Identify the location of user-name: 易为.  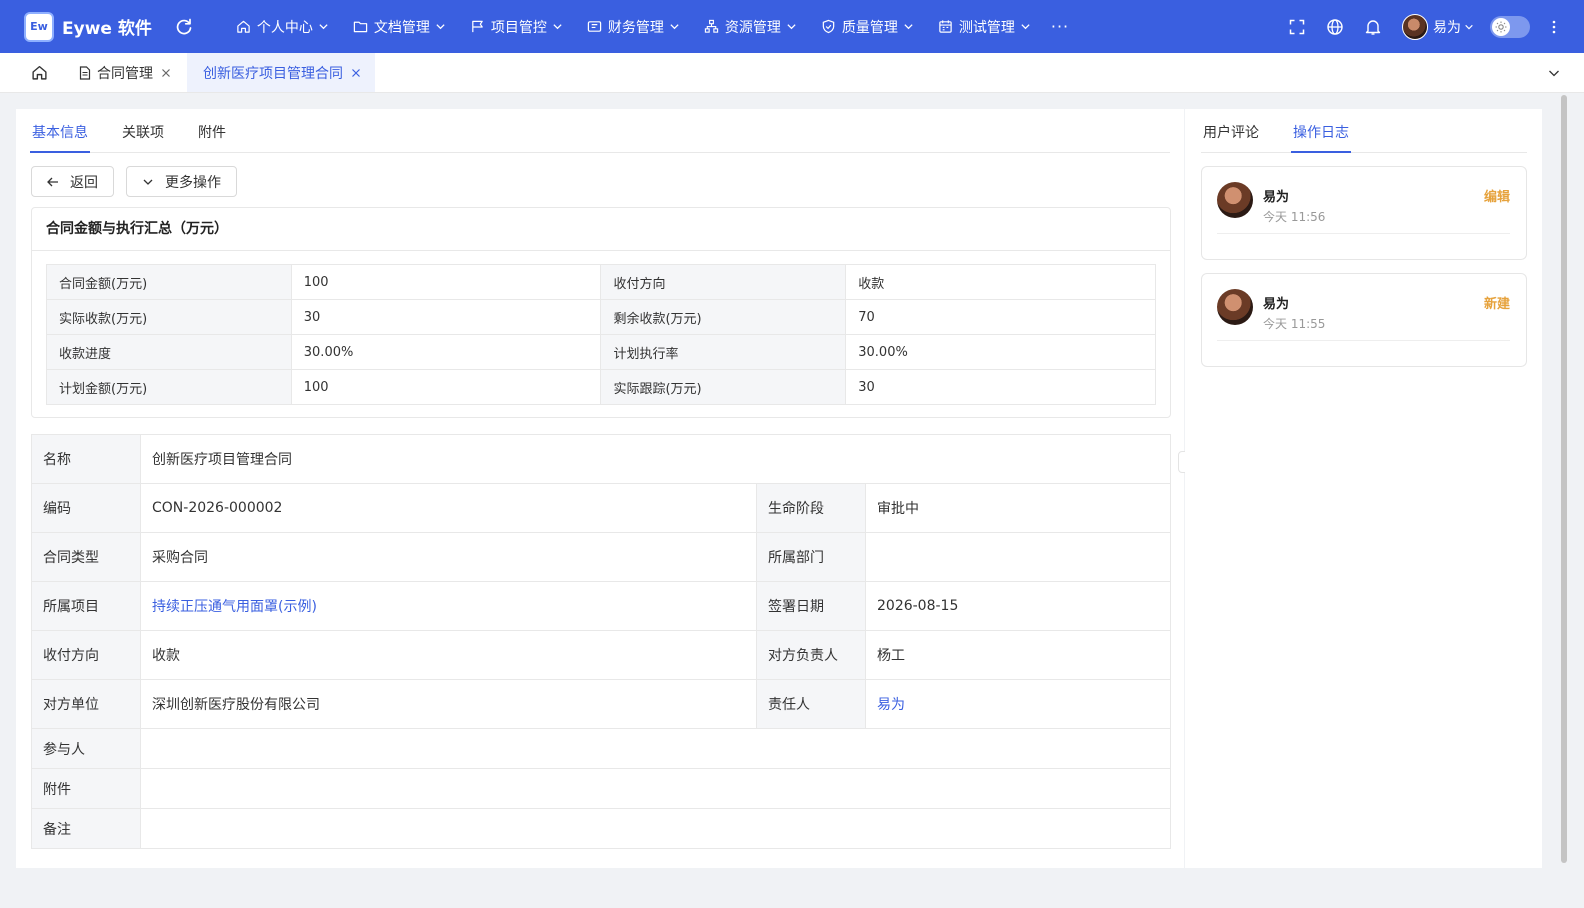
(1447, 27).